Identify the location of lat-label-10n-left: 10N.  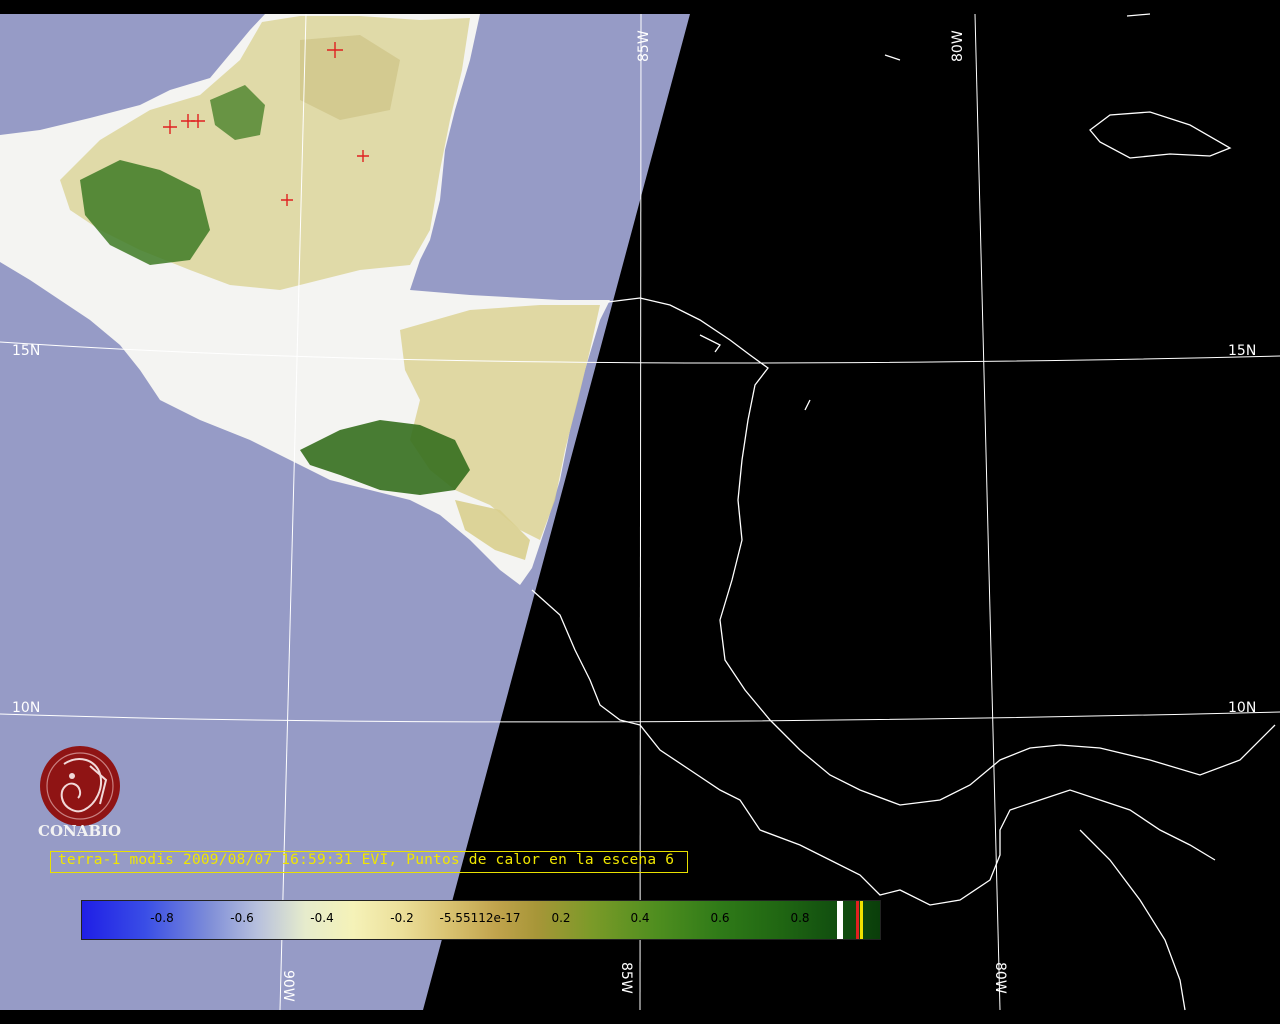
(26, 708).